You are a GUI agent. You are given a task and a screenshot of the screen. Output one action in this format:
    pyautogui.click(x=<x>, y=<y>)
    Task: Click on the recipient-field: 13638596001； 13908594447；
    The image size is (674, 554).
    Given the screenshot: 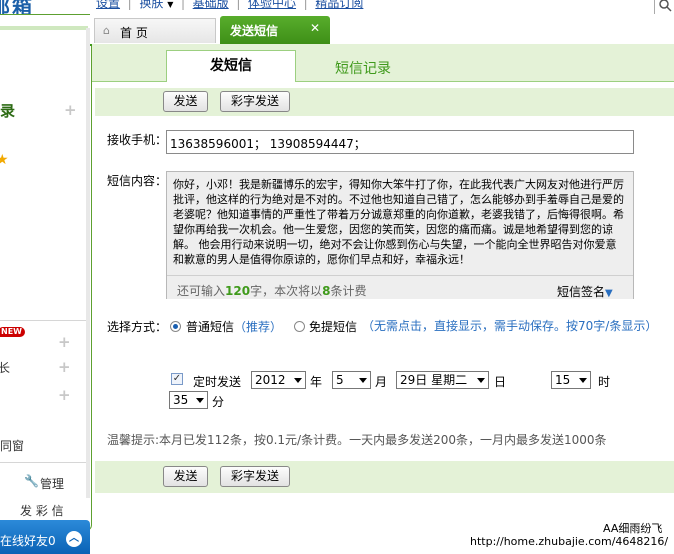 What is the action you would take?
    pyautogui.click(x=400, y=142)
    